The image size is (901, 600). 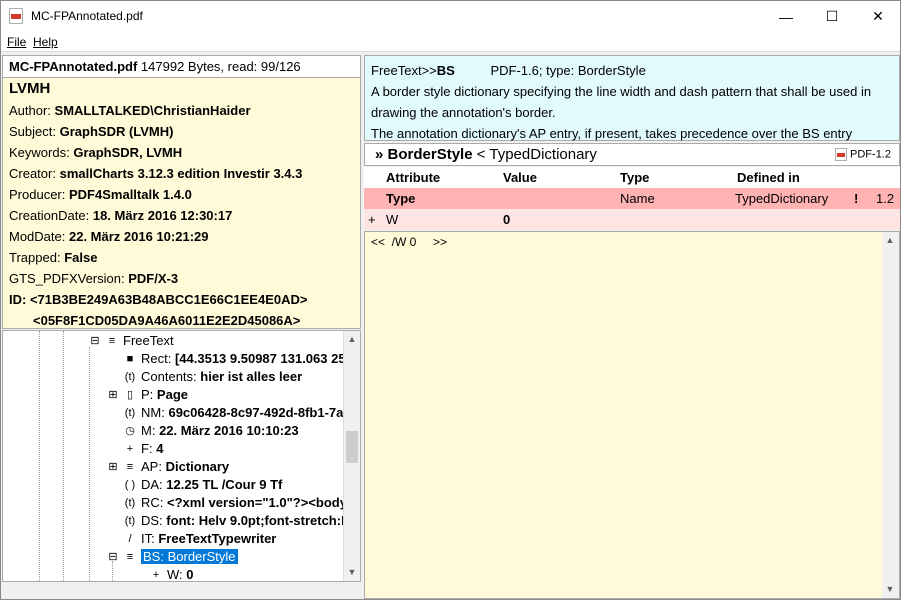 I want to click on tree-node-label: AP: Dictionary, so click(x=185, y=466).